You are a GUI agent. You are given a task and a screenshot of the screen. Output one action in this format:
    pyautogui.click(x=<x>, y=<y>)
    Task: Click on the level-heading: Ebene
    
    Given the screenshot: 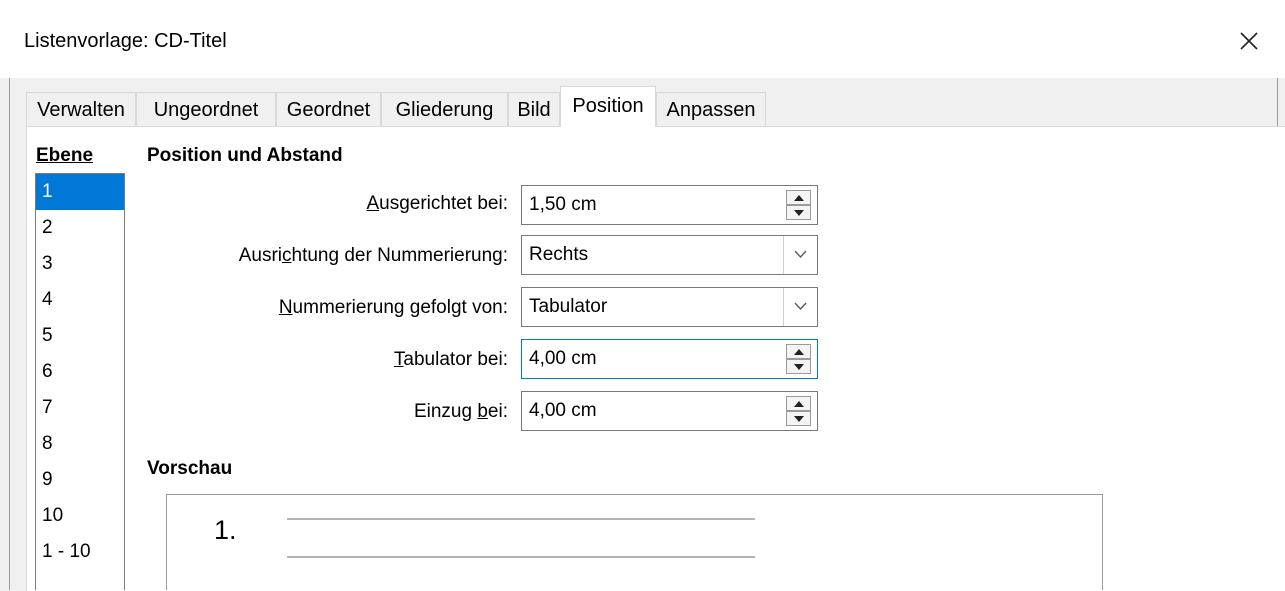 What is the action you would take?
    pyautogui.click(x=65, y=155)
    